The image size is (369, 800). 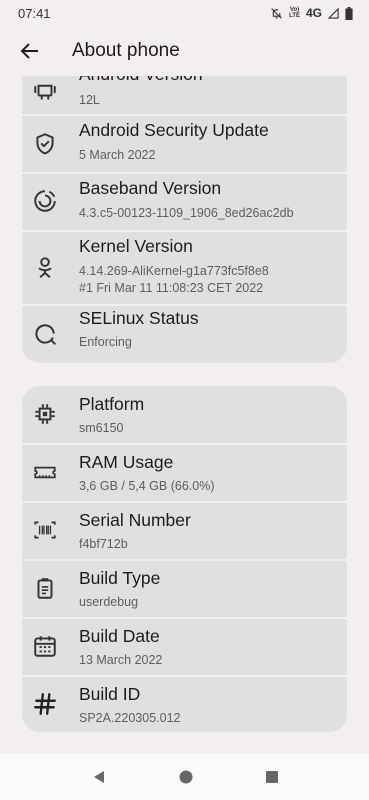 I want to click on nav-home-button, so click(x=186, y=777).